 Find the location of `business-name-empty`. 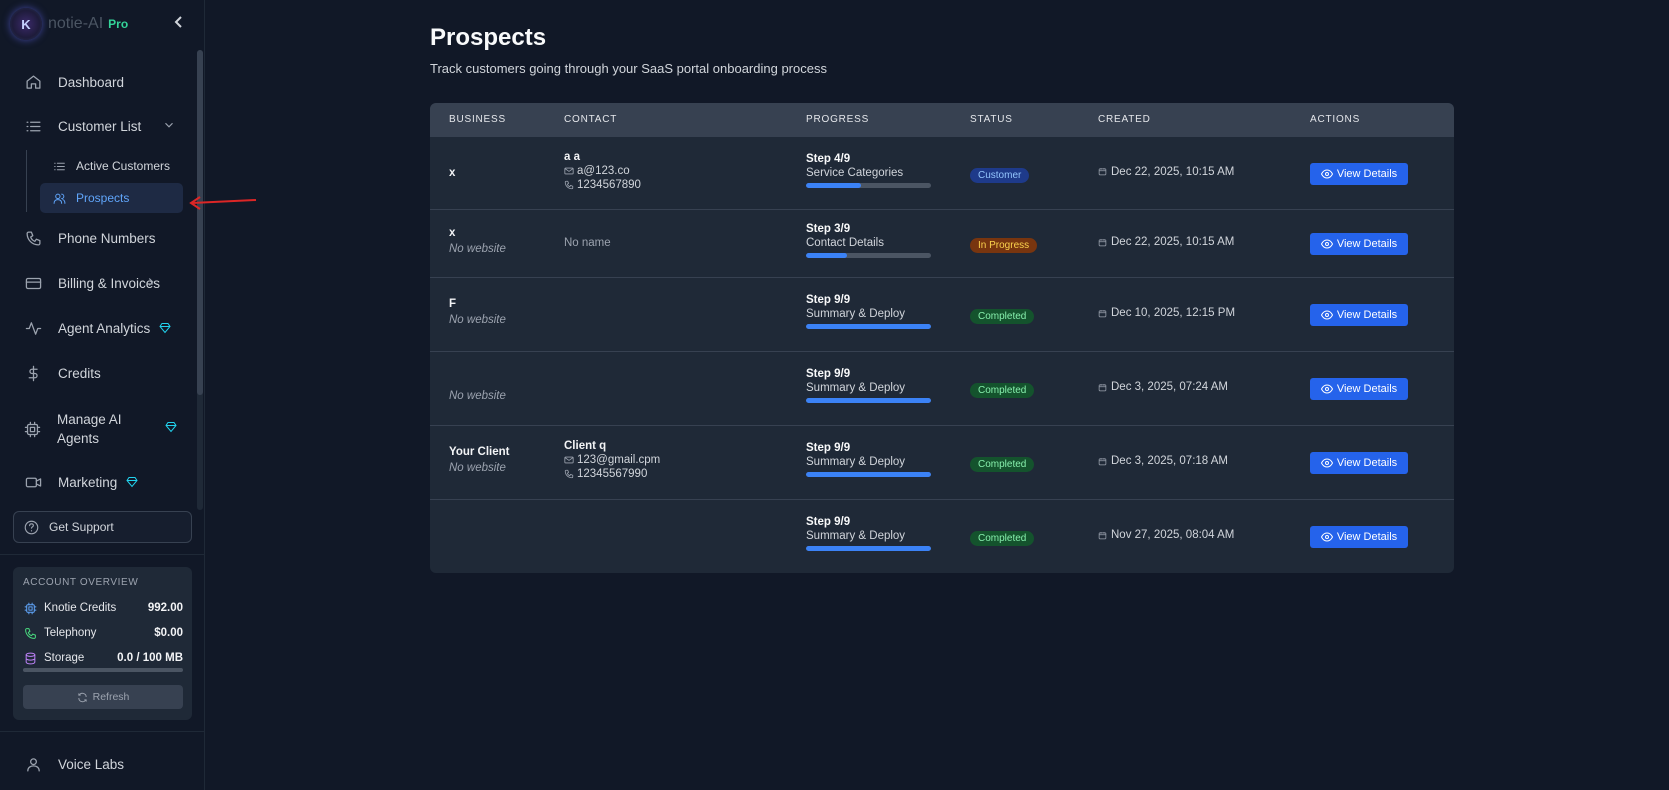

business-name-empty is located at coordinates (477, 379).